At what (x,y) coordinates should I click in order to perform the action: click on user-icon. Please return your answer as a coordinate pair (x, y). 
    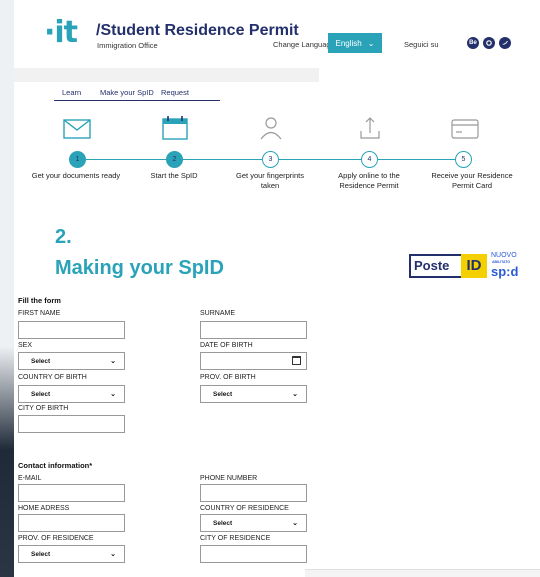
    Looking at the image, I should click on (271, 128).